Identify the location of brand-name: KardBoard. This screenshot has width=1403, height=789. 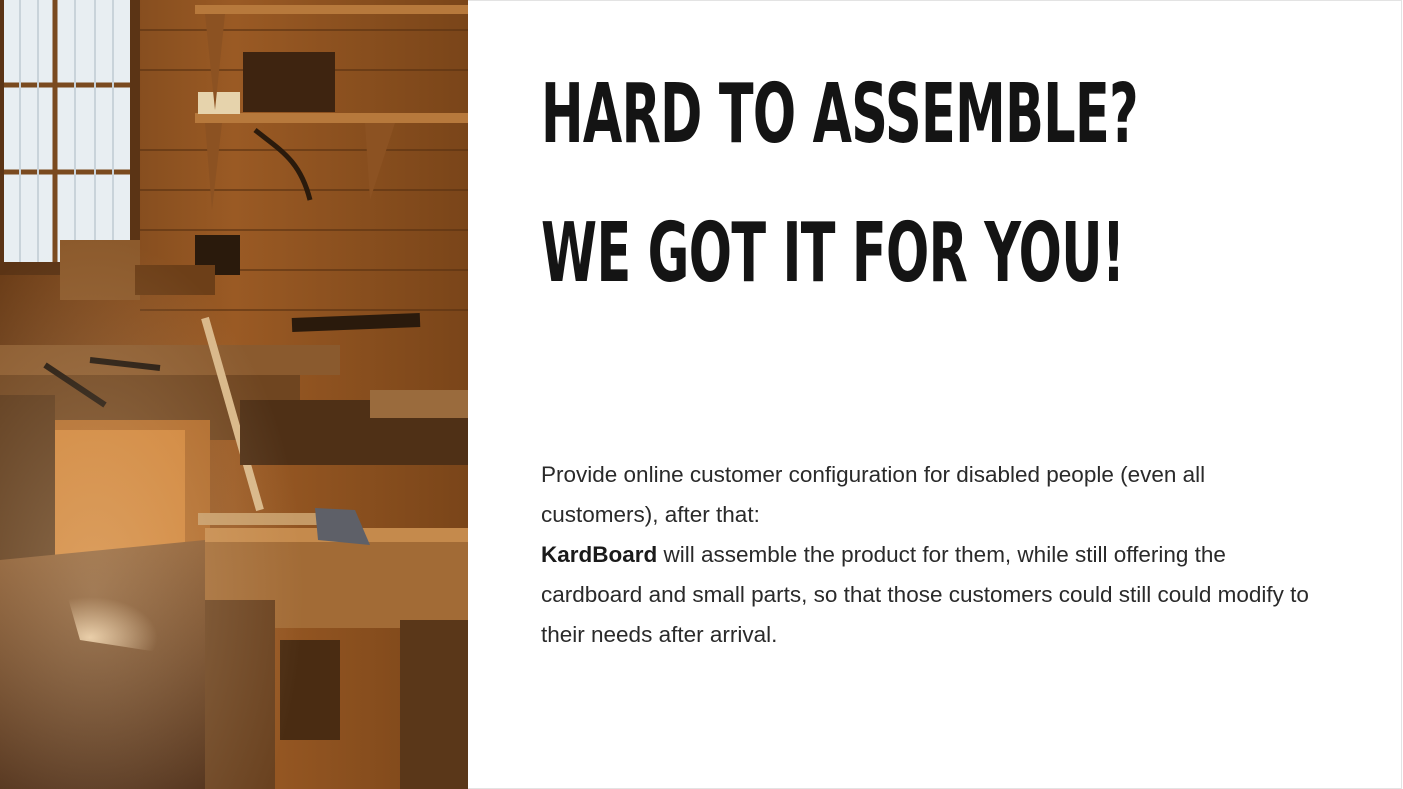
(599, 554).